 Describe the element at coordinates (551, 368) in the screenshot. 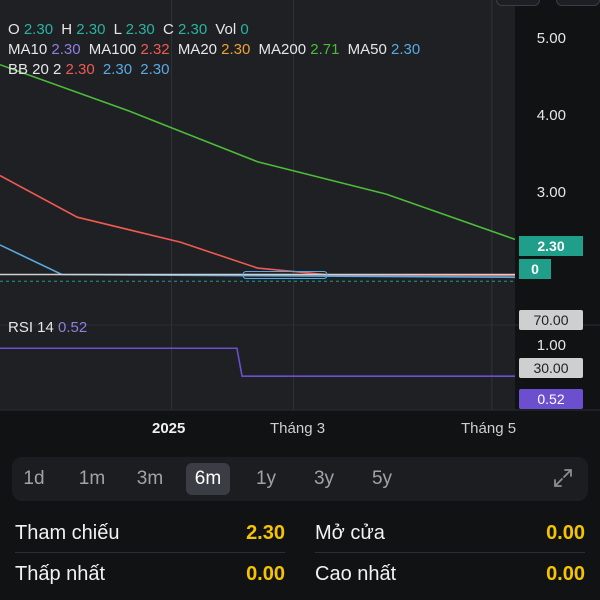

I see `rsi-lower-level-tag: 30.00` at that location.